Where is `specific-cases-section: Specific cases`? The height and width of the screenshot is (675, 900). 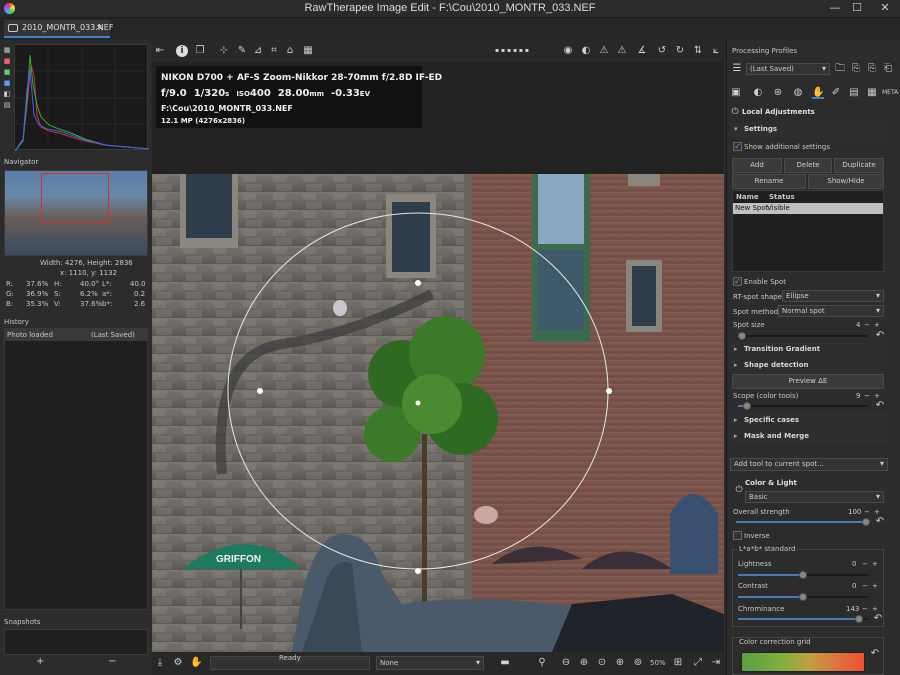
specific-cases-section: Specific cases is located at coordinates (809, 420).